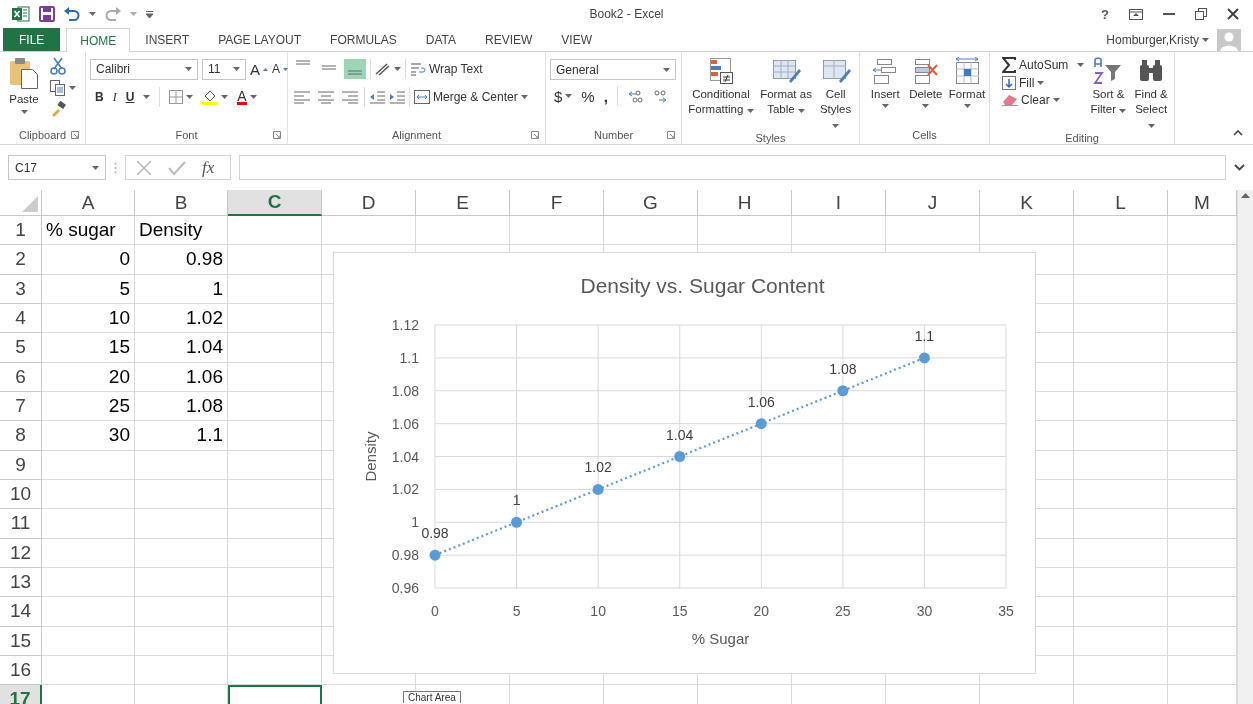 The image size is (1253, 704). What do you see at coordinates (786, 94) in the screenshot?
I see `format-as-table-button: Format as Table` at bounding box center [786, 94].